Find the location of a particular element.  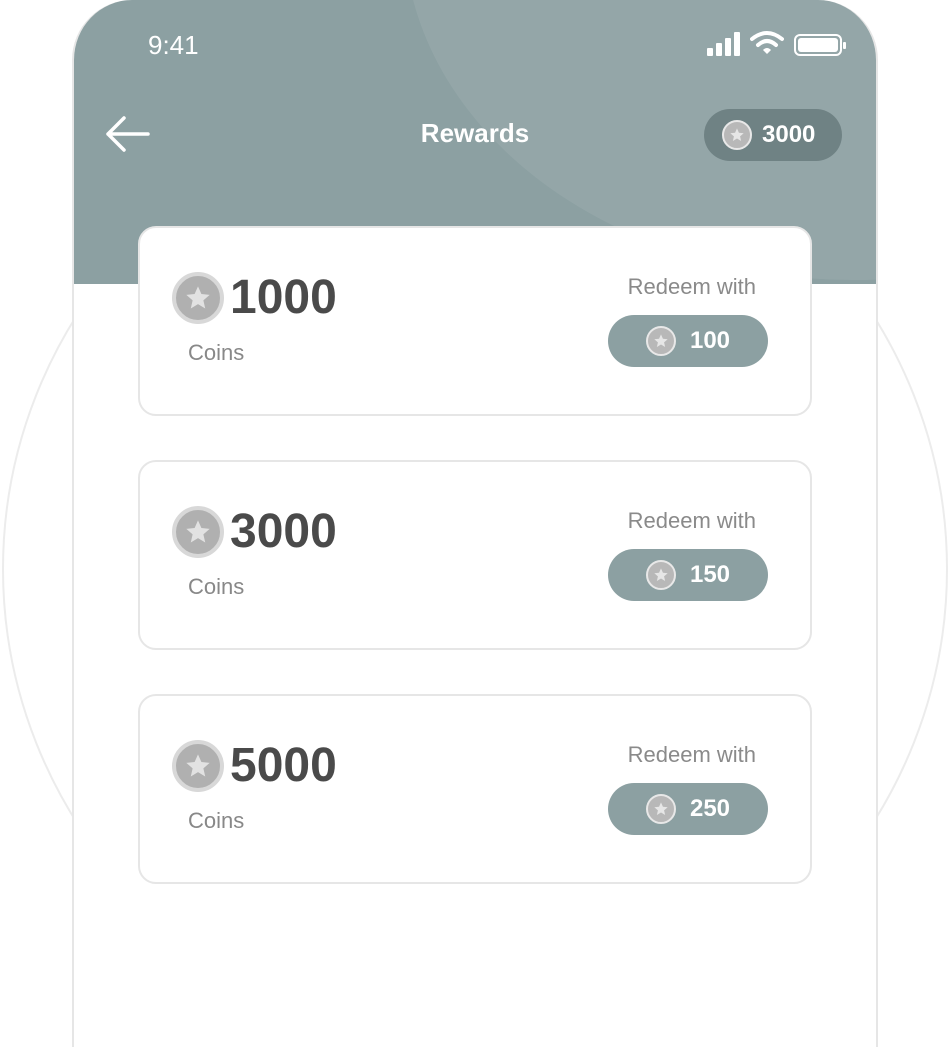

reward-amount: 5000 is located at coordinates (283, 765).